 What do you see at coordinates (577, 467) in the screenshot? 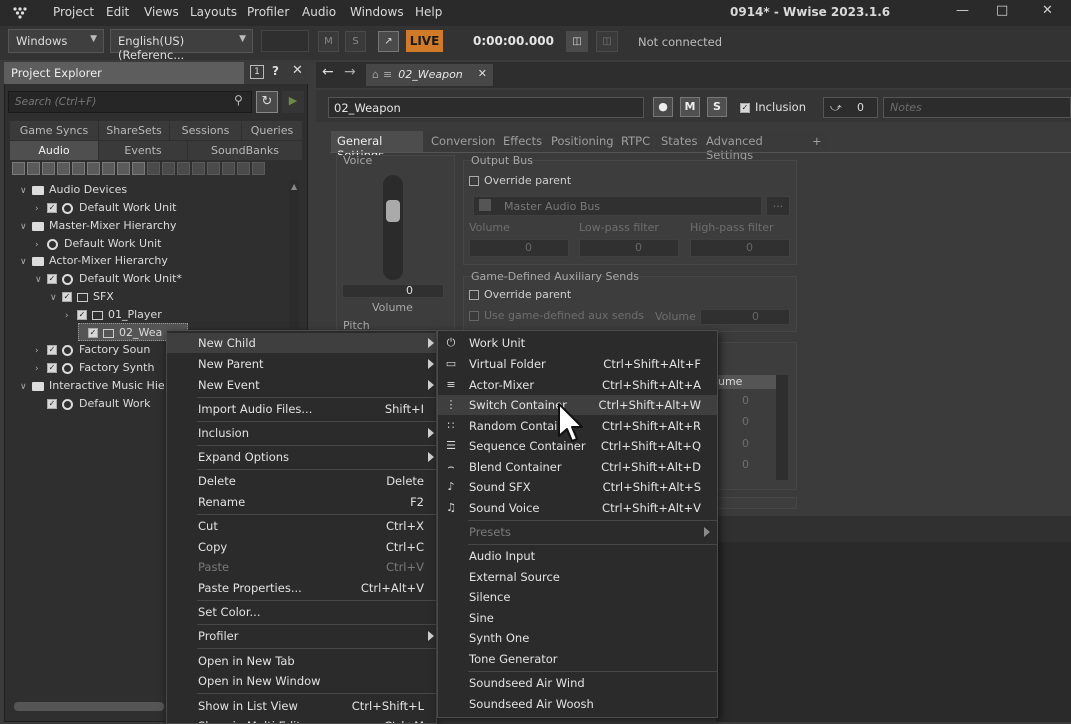
I see `submenu-item-blend-container: ⌢ Blend Container Ctrl+Shift+Alt+D` at bounding box center [577, 467].